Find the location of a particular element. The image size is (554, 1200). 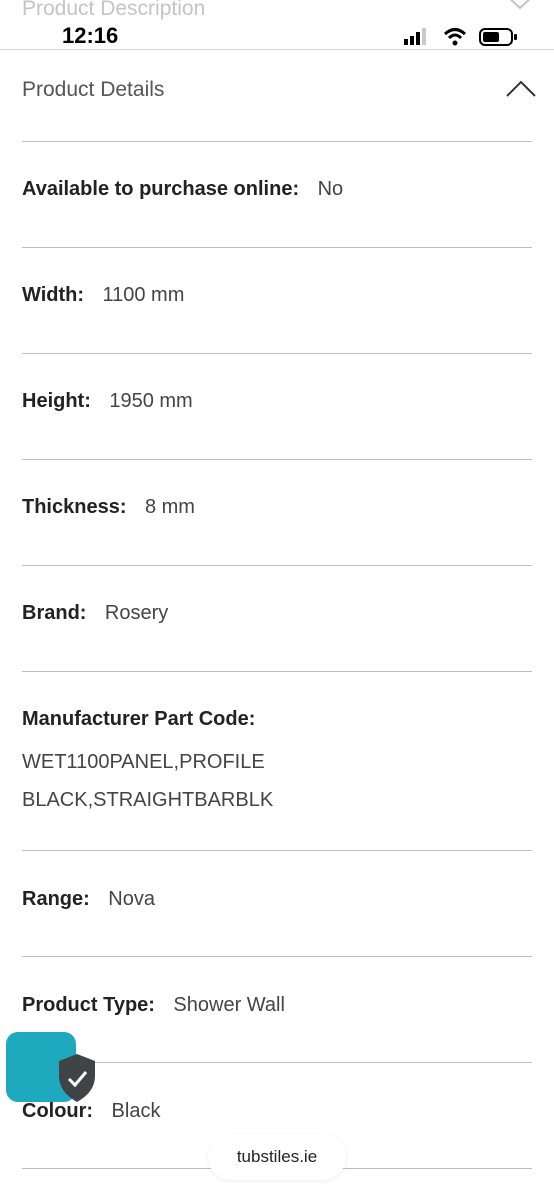

detail-label: Product Type: is located at coordinates (88, 1005).